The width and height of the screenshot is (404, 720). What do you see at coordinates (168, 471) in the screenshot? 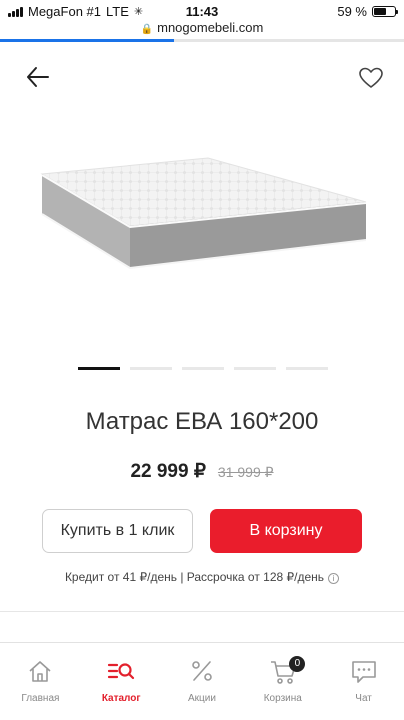
I see `current-price: 22 999 ₽` at bounding box center [168, 471].